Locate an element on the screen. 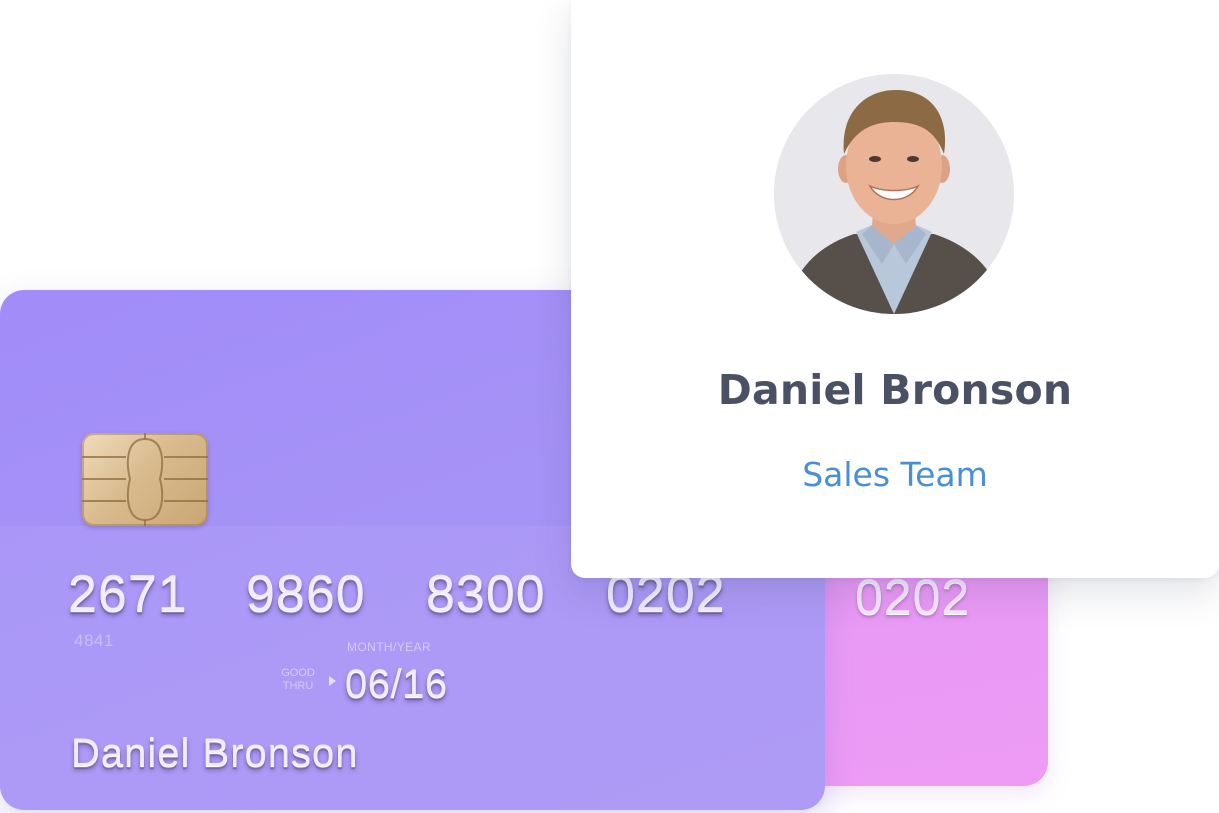  emv-chip-icon is located at coordinates (145, 479).